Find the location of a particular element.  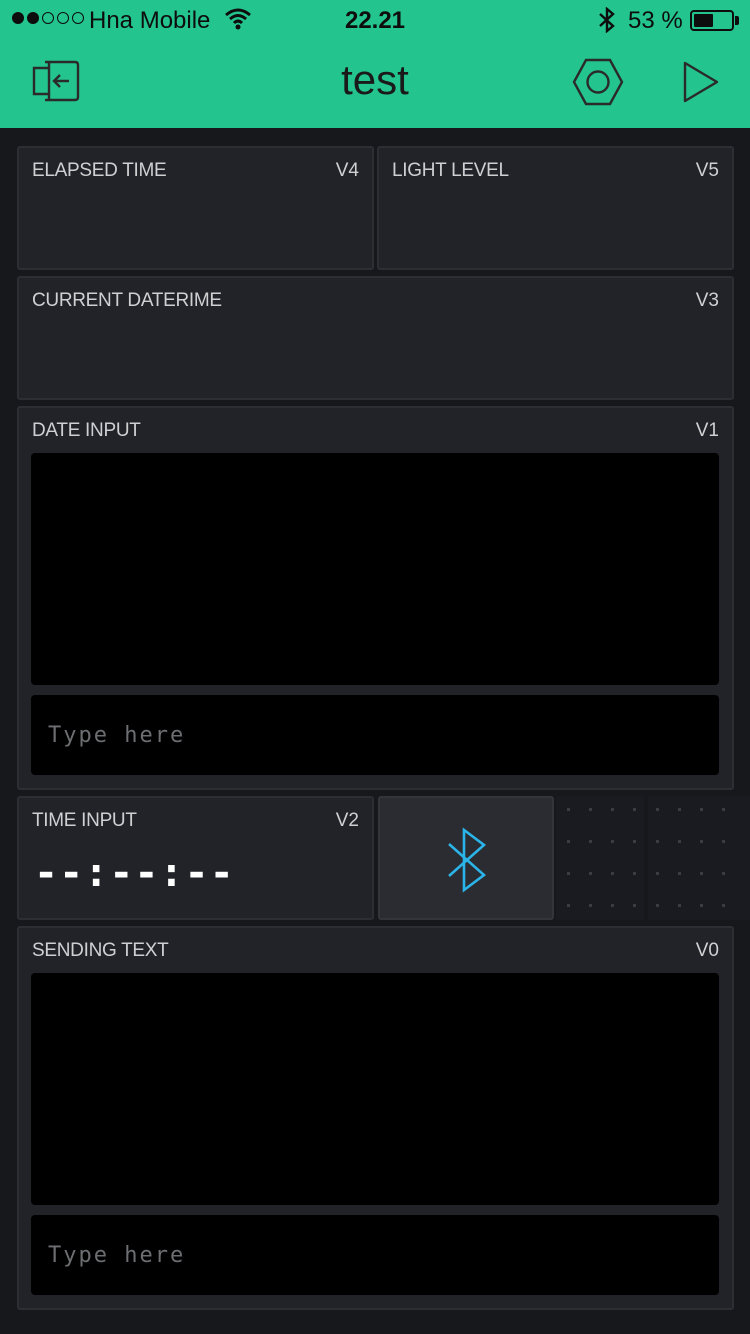

bluetooth-icon is located at coordinates (467, 862).